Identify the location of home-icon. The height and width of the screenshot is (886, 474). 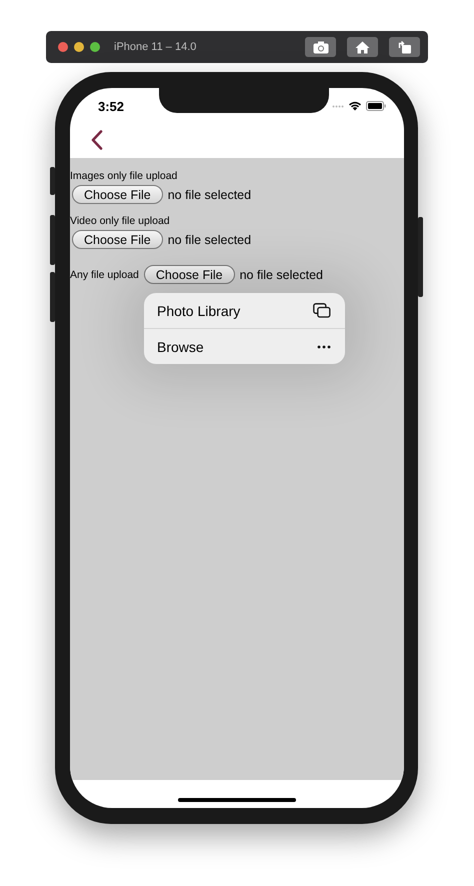
(362, 47).